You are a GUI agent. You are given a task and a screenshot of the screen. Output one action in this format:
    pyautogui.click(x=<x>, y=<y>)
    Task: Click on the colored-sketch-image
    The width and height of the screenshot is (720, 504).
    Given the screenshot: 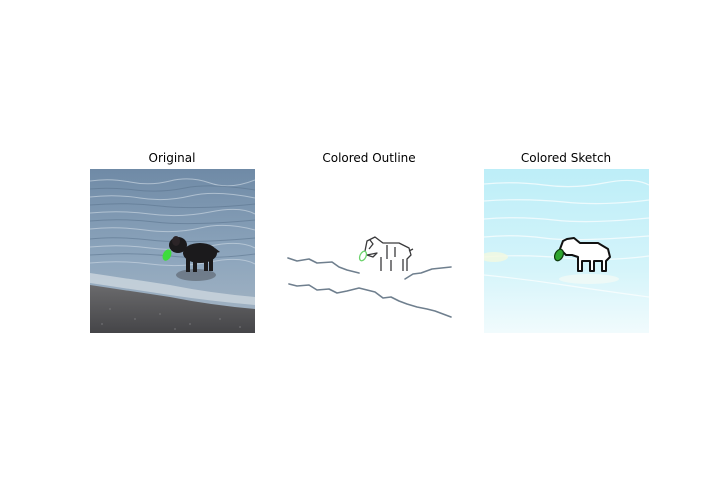 What is the action you would take?
    pyautogui.click(x=566, y=251)
    